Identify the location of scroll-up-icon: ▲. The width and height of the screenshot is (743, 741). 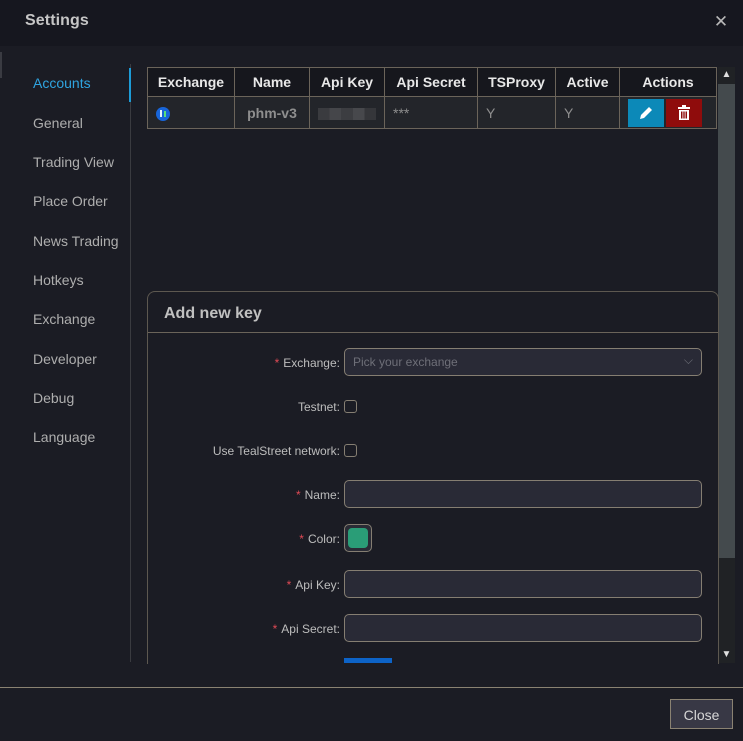
(726, 75).